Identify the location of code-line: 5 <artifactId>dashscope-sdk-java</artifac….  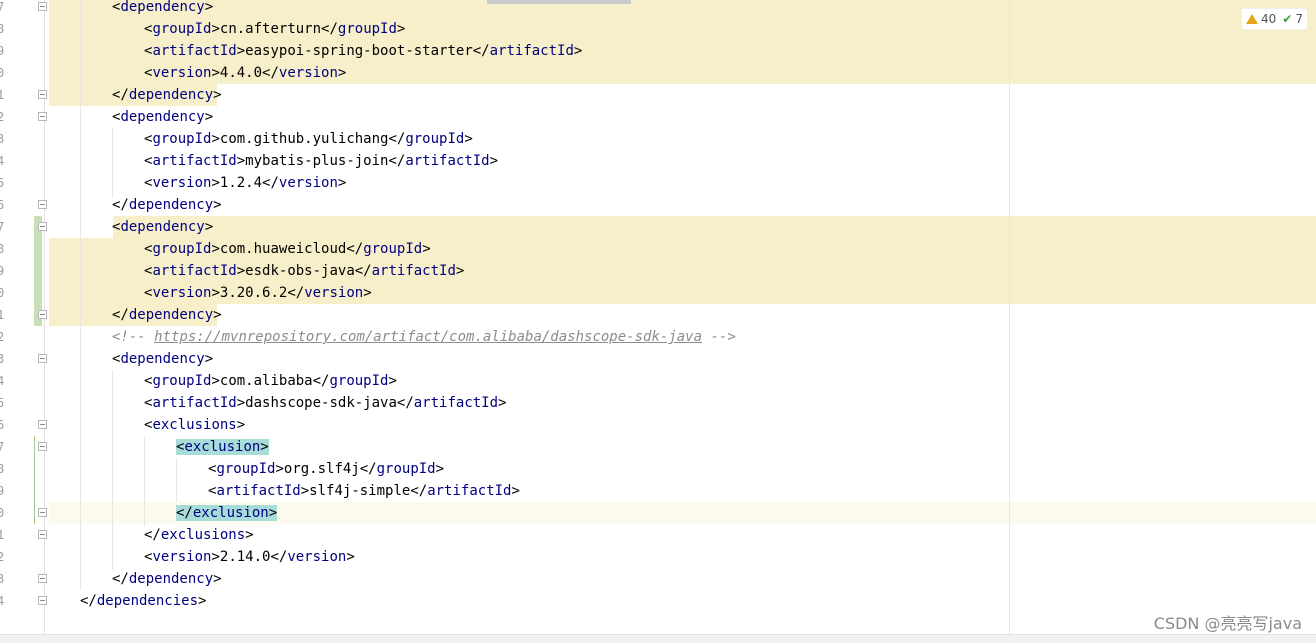
(658, 403).